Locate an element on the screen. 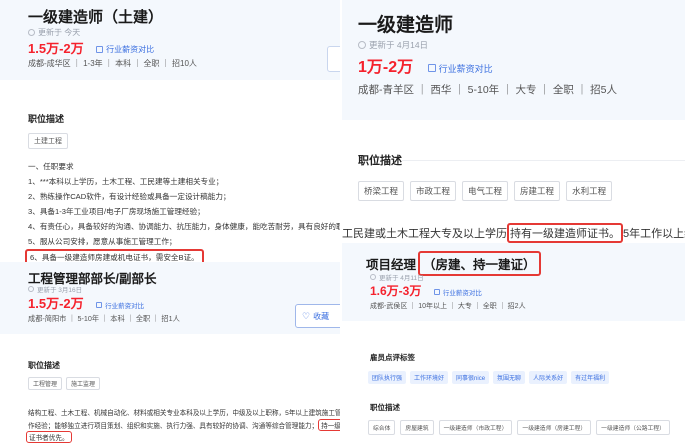  review-tag-list: 团队执行强 工作环境好 同事很nice 氛围无聊 人际关系好 有过年福利 is located at coordinates (489, 377).